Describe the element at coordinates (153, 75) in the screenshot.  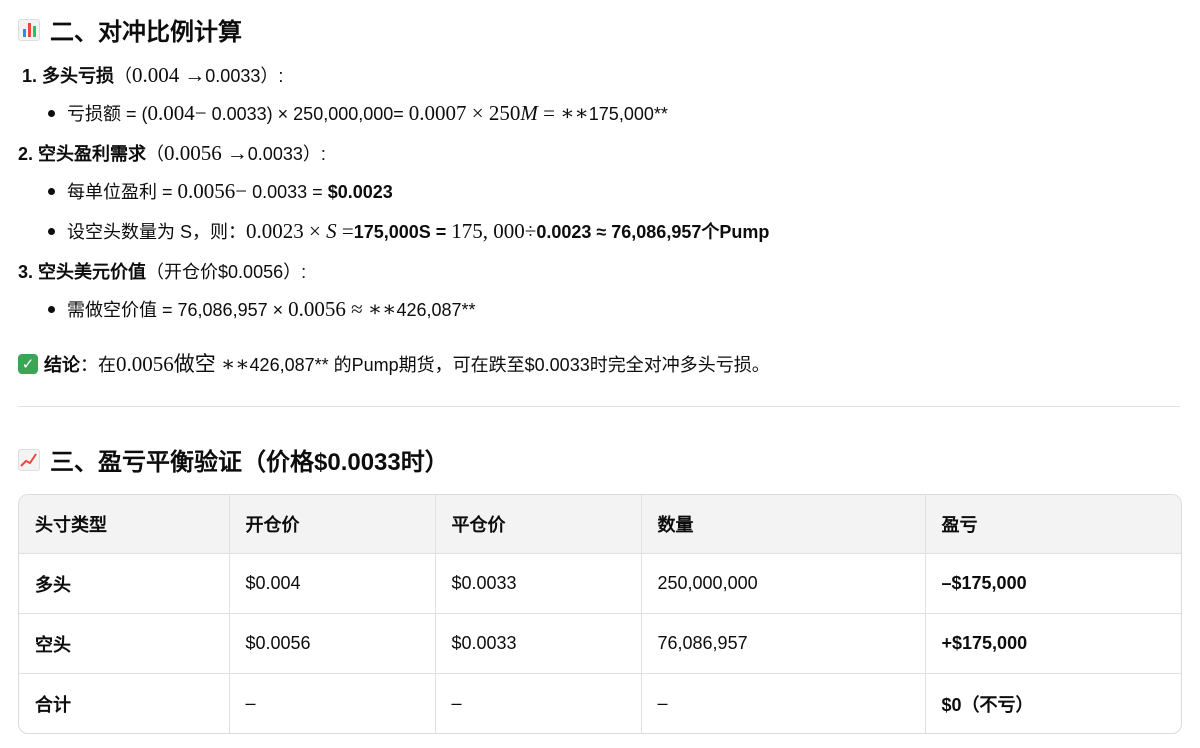
I see `list-item-1: 1. 多头亏损（0.004 →0.0033）:` at that location.